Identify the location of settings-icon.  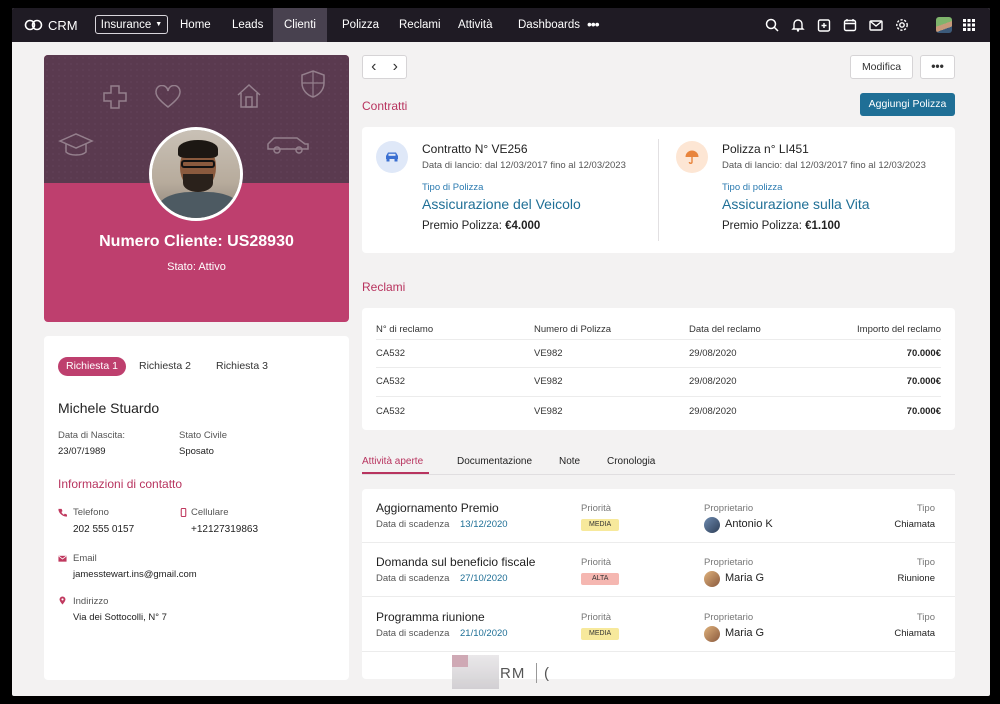
(902, 25).